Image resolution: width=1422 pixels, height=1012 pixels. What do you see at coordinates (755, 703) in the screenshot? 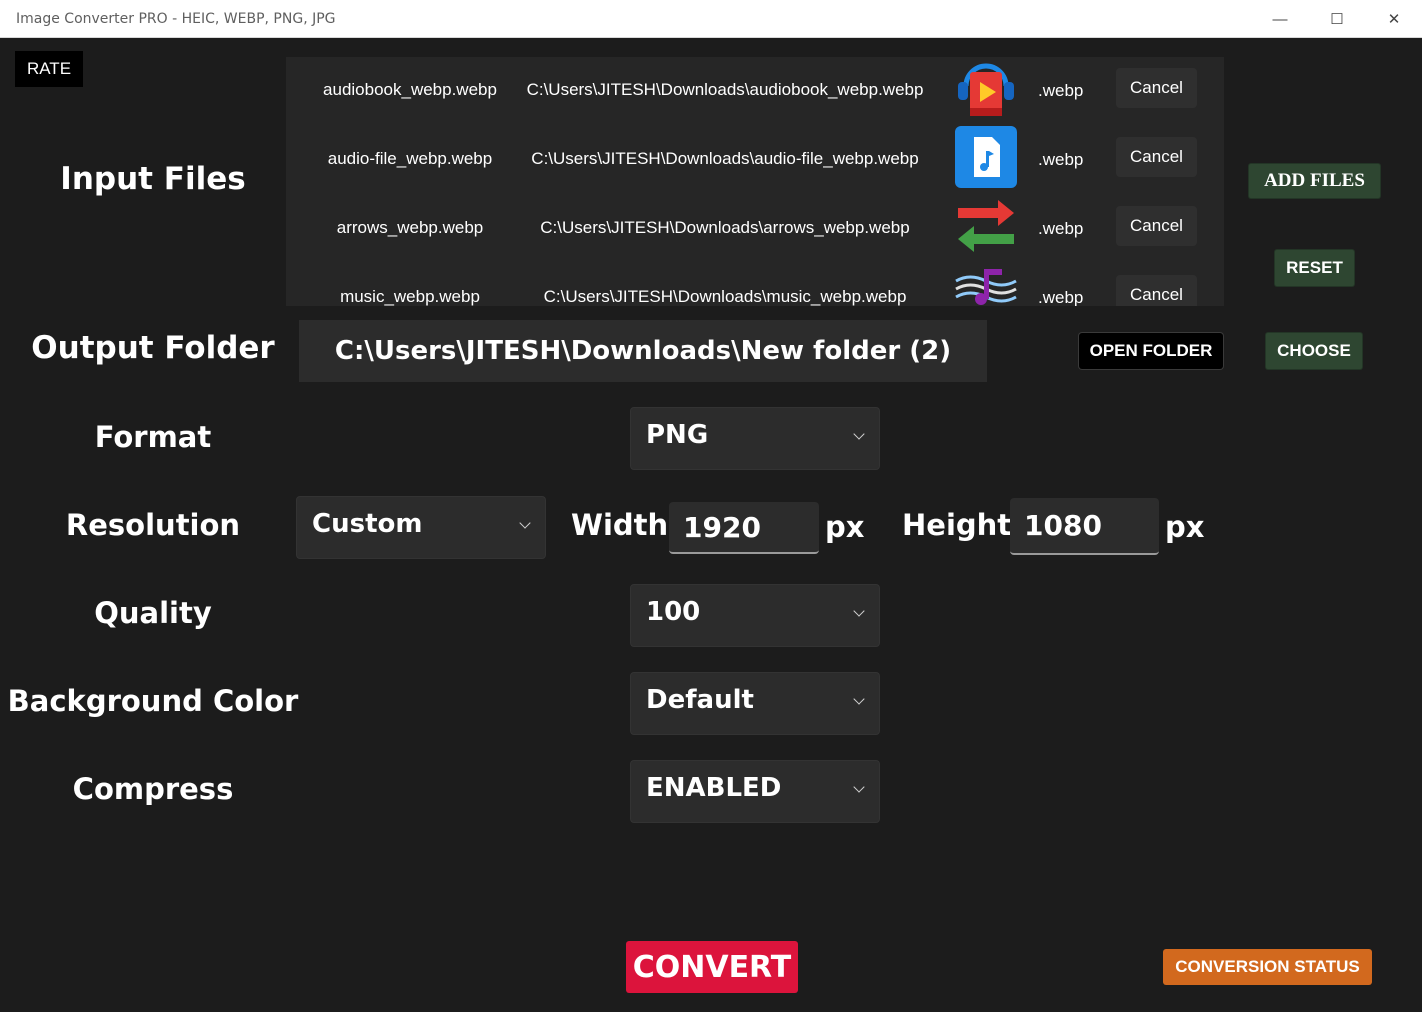
I see `background-color-dropdown: Default` at bounding box center [755, 703].